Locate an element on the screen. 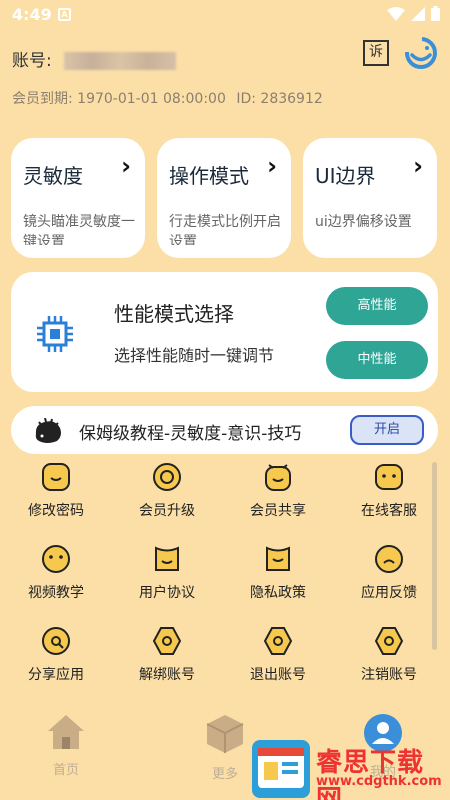 The height and width of the screenshot is (800, 450). grid-item-app-feedback: 应用反馈 is located at coordinates (389, 573).